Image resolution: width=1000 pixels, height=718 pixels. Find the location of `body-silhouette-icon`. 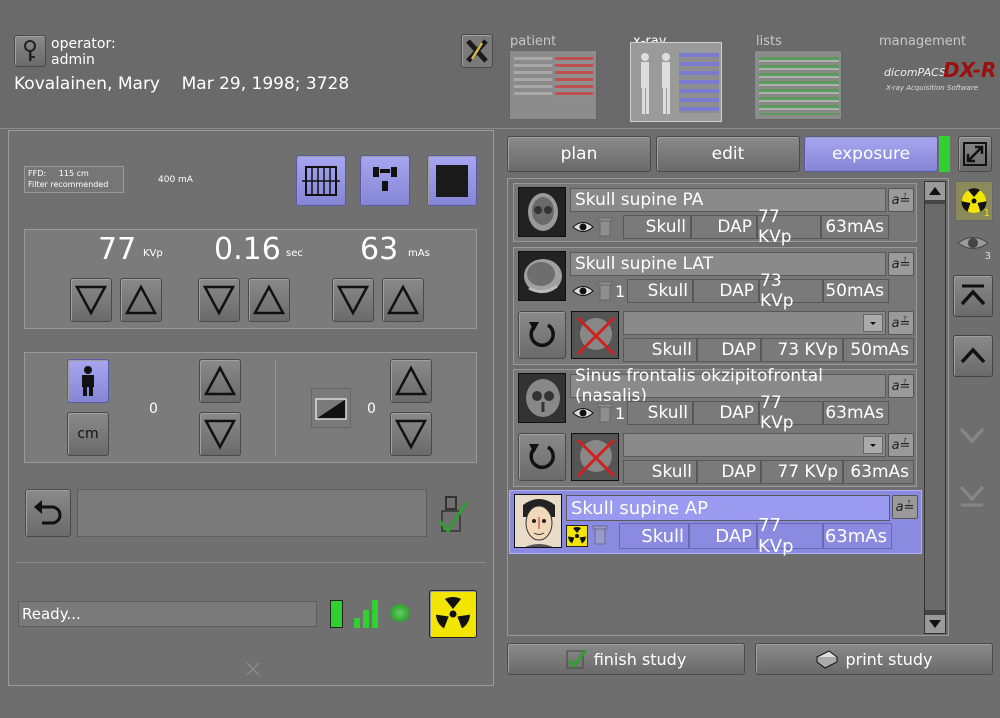

body-silhouette-icon is located at coordinates (655, 83).